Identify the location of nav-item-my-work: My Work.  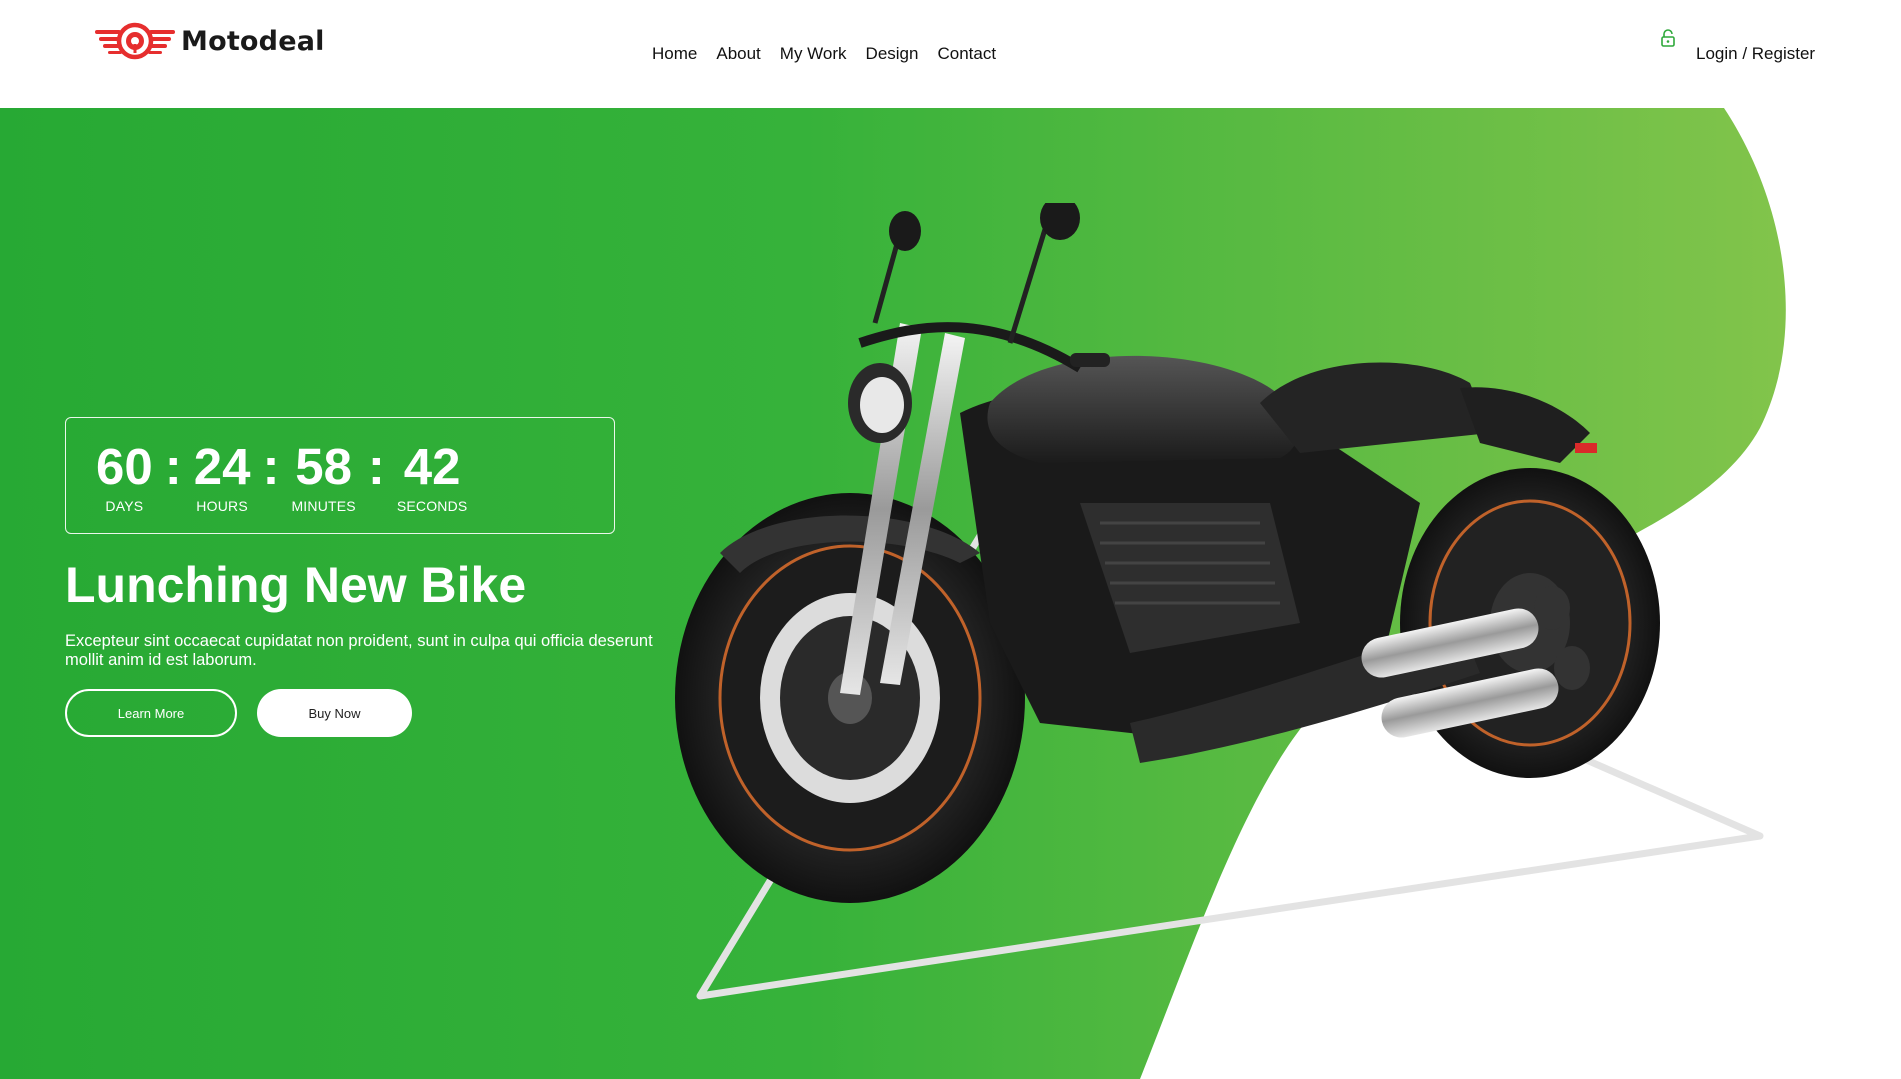
(813, 54).